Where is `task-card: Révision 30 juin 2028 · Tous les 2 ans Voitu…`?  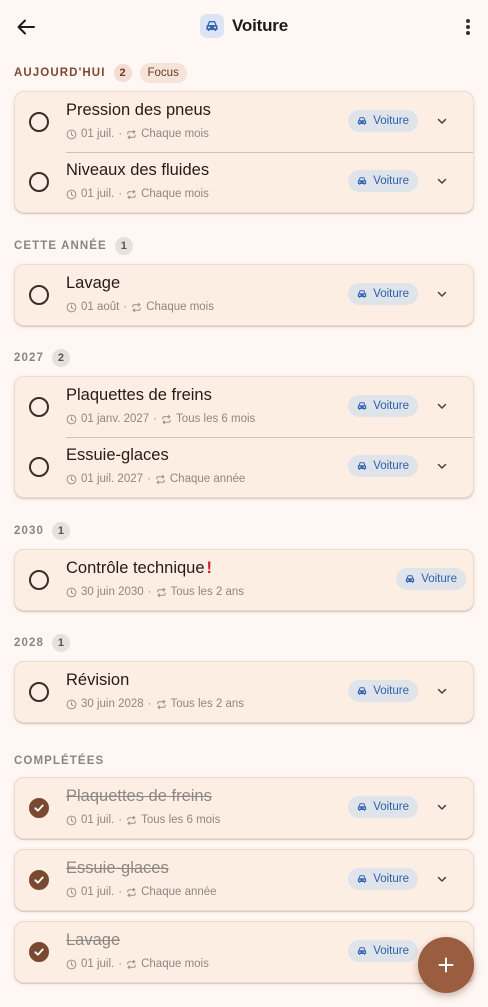 task-card: Révision 30 juin 2028 · Tous les 2 ans Voitu… is located at coordinates (244, 692).